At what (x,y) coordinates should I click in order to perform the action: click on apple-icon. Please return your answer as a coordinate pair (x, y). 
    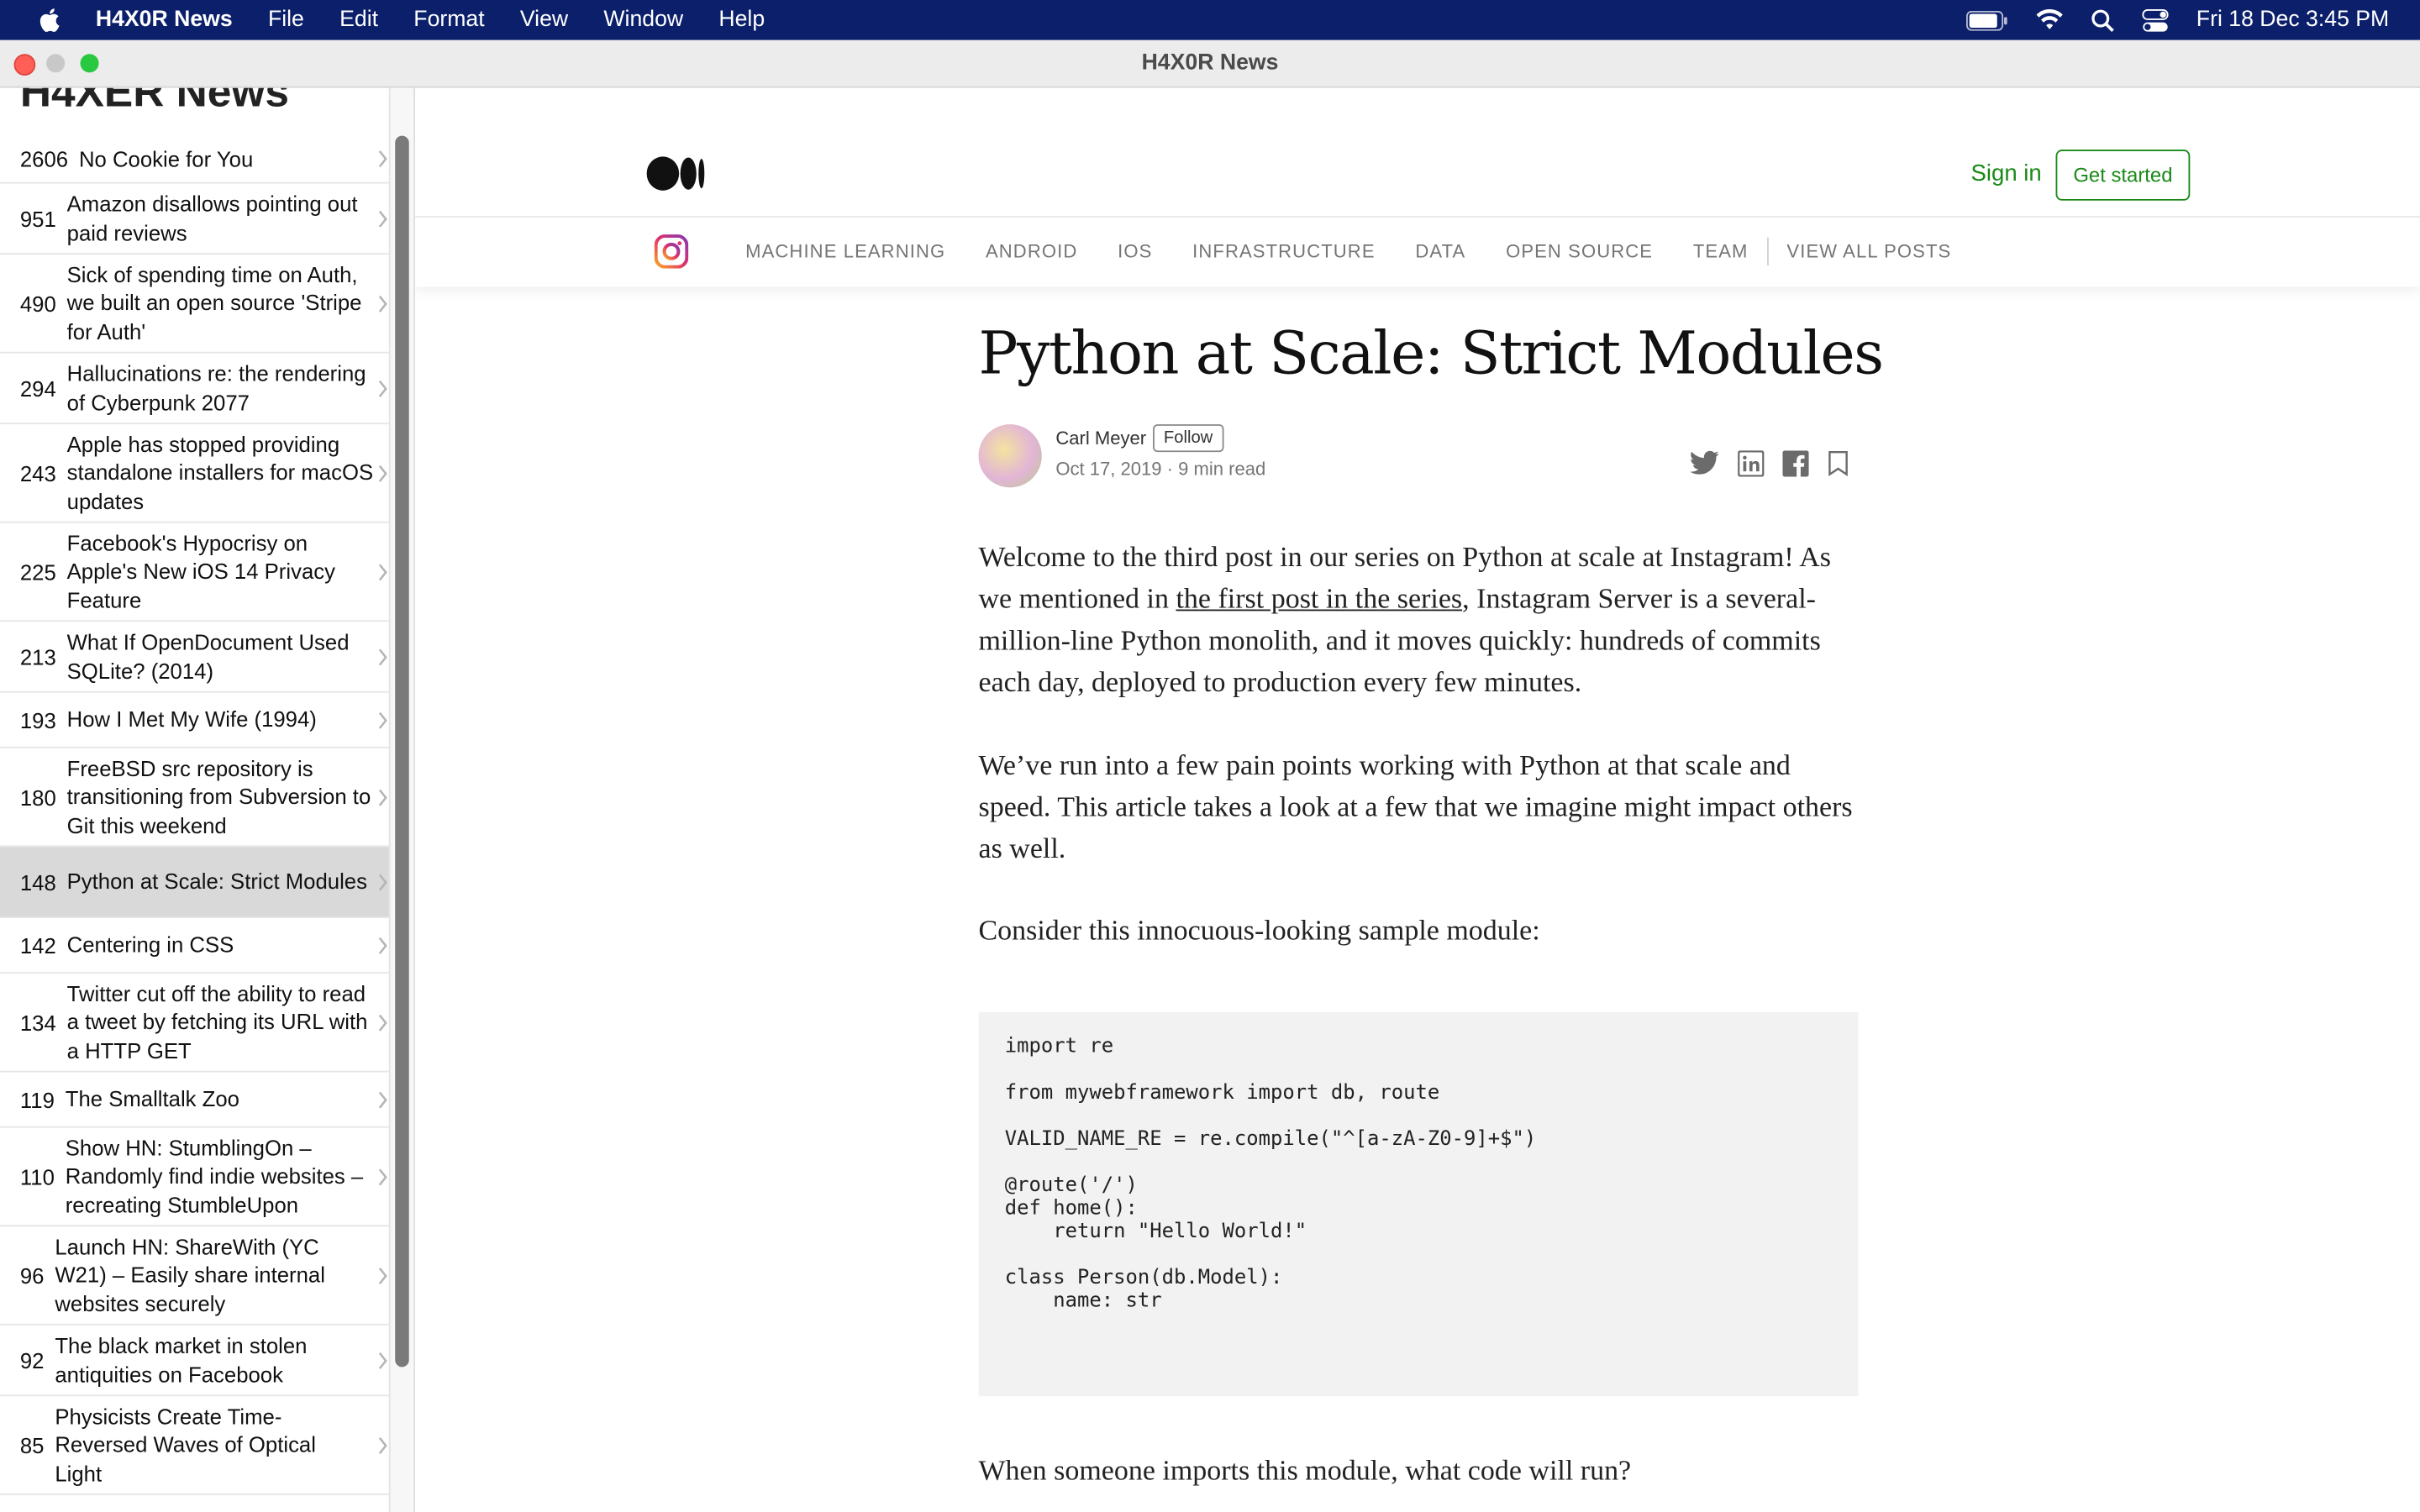
    Looking at the image, I should click on (51, 20).